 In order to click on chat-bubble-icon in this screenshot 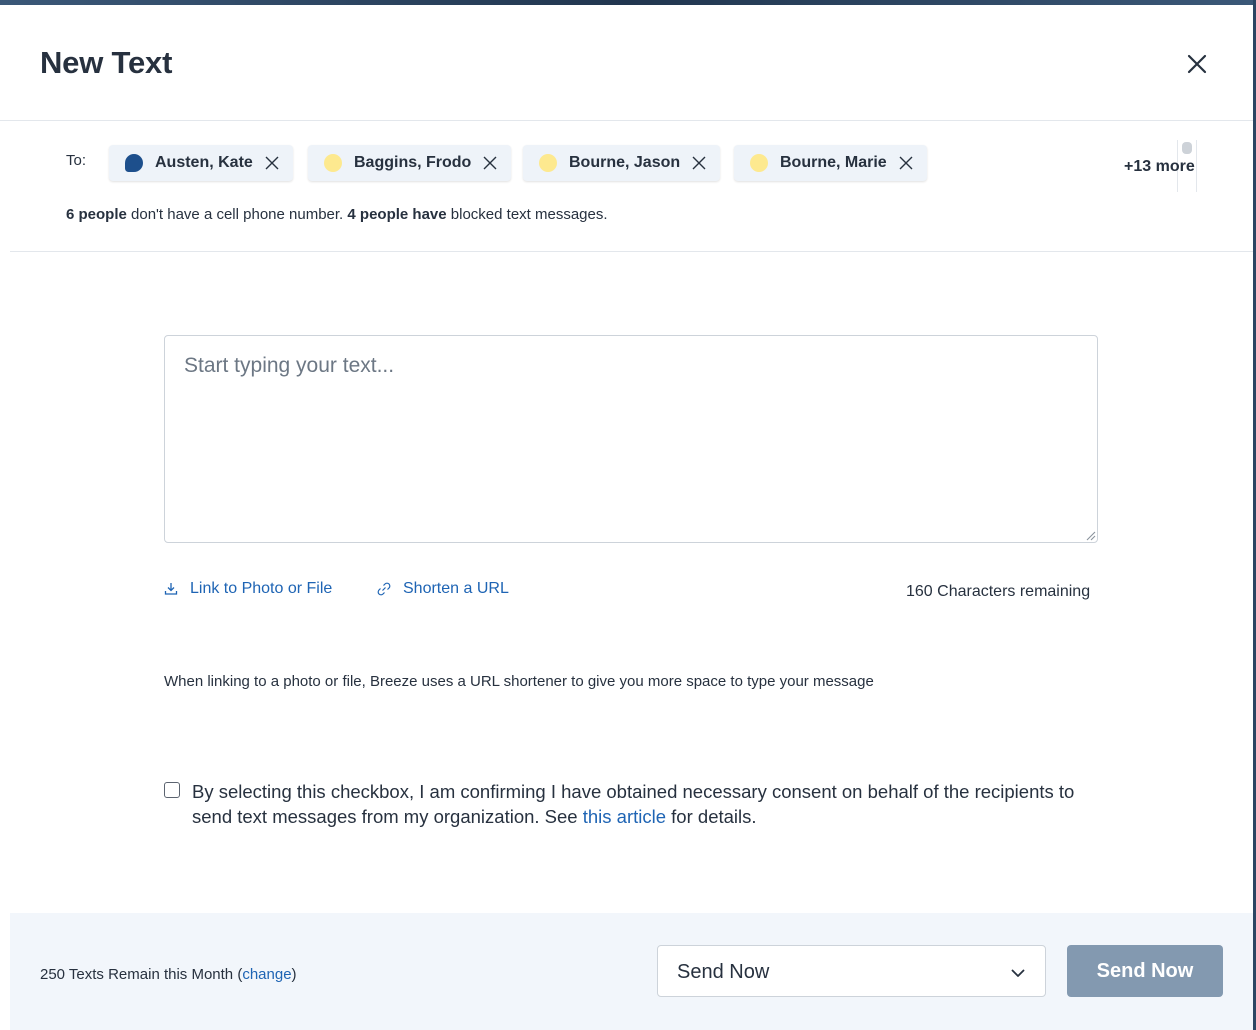, I will do `click(134, 163)`.